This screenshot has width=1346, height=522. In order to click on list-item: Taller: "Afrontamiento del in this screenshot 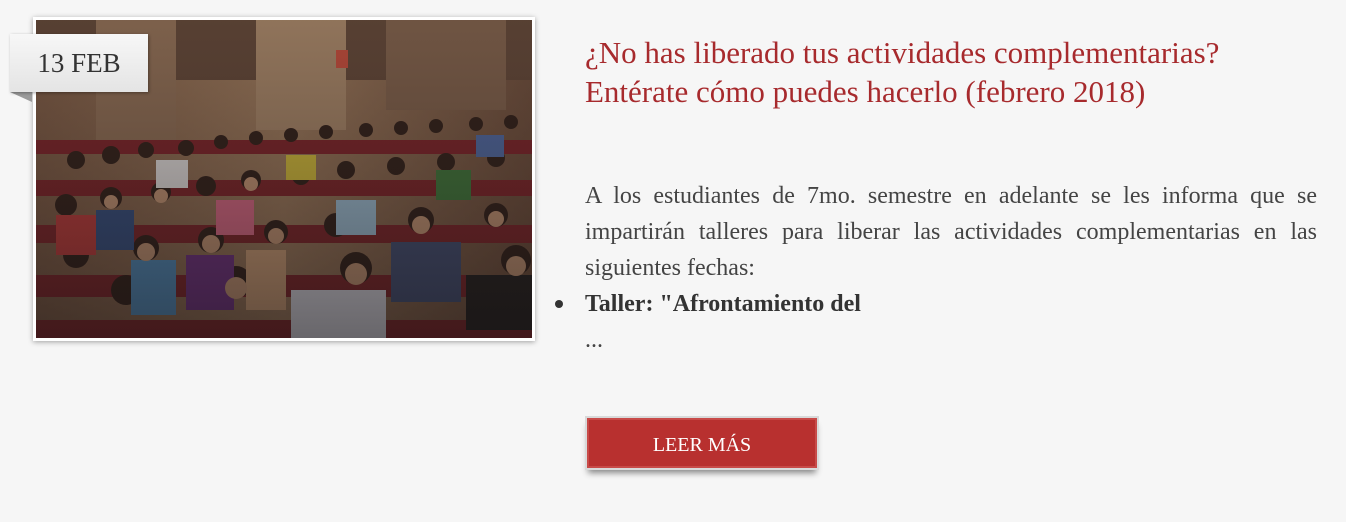, I will do `click(708, 304)`.